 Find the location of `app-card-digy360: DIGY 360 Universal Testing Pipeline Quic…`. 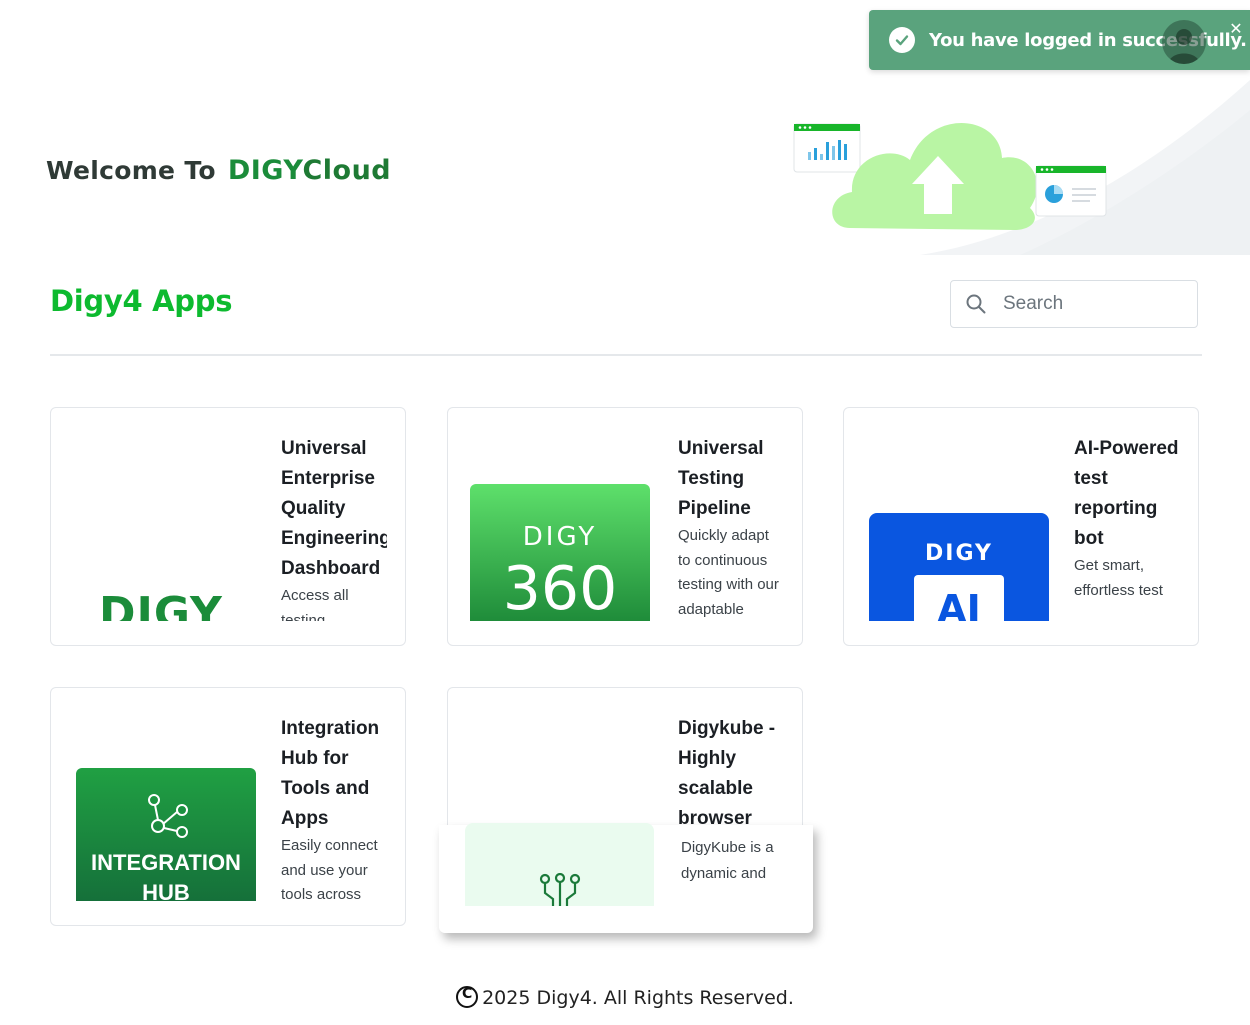

app-card-digy360: DIGY 360 Universal Testing Pipeline Quic… is located at coordinates (625, 526).